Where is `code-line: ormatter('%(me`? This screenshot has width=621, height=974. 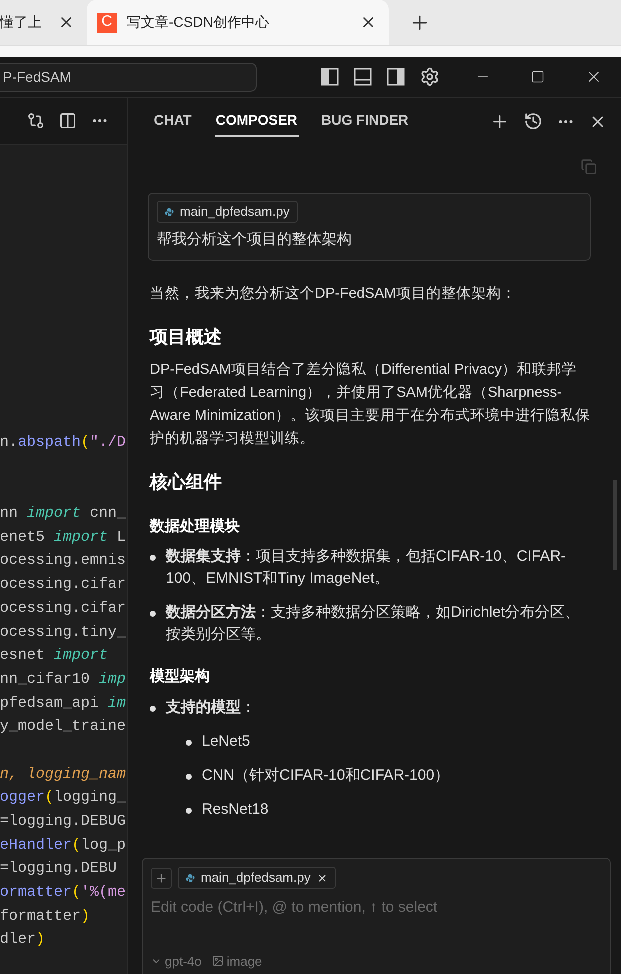
code-line: ormatter('%(me is located at coordinates (63, 893).